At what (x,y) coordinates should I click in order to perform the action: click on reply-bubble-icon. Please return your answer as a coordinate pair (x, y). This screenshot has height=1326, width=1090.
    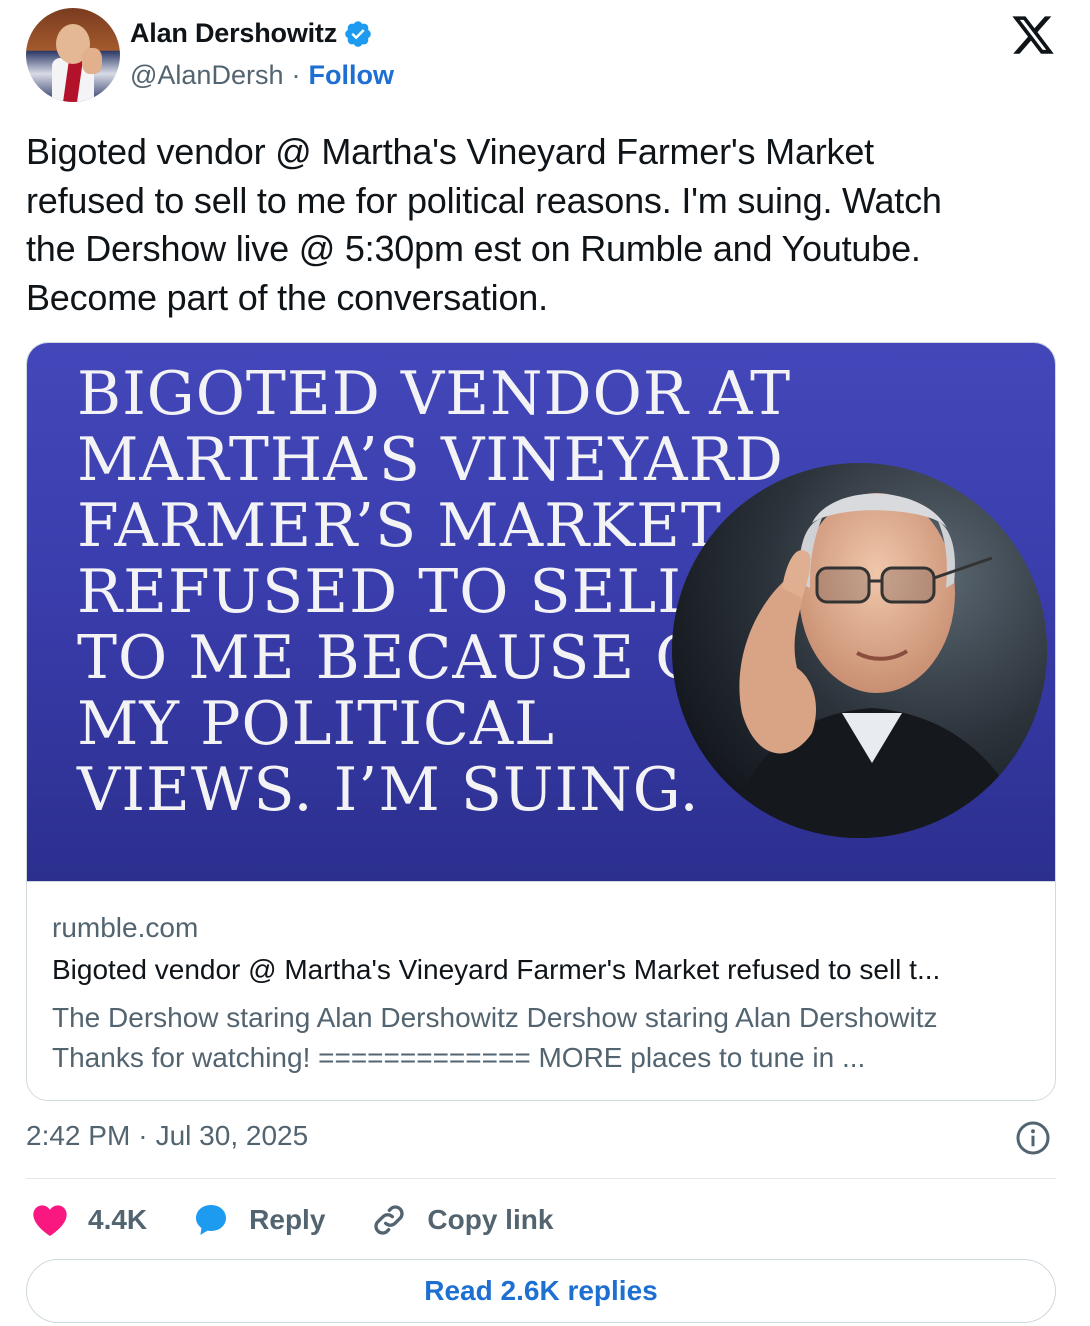
    Looking at the image, I should click on (211, 1220).